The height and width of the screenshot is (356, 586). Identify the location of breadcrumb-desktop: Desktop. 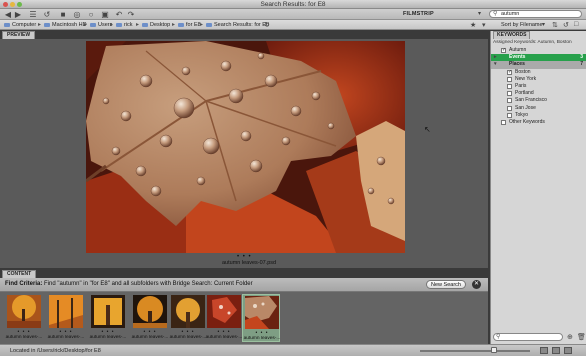
(156, 25).